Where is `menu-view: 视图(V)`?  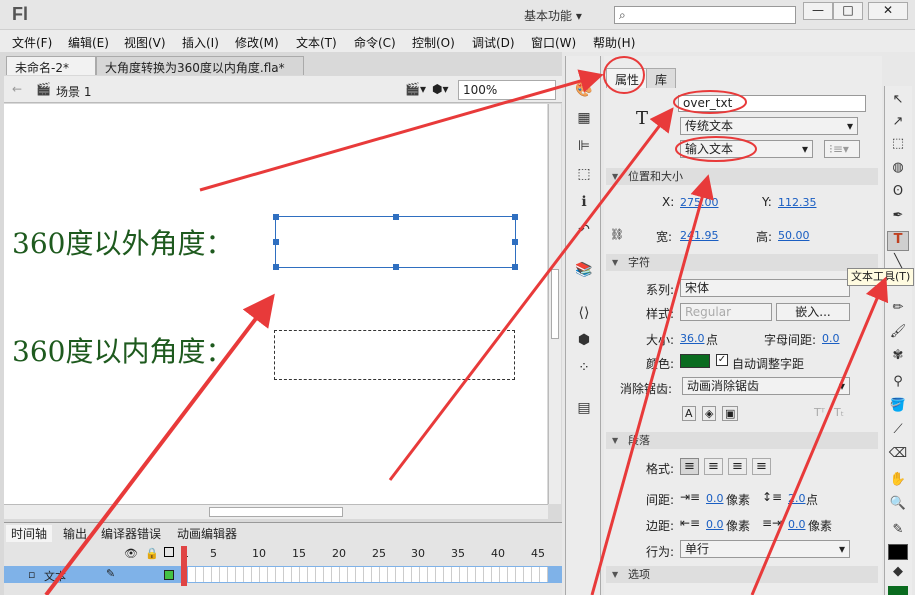 menu-view: 视图(V) is located at coordinates (145, 42).